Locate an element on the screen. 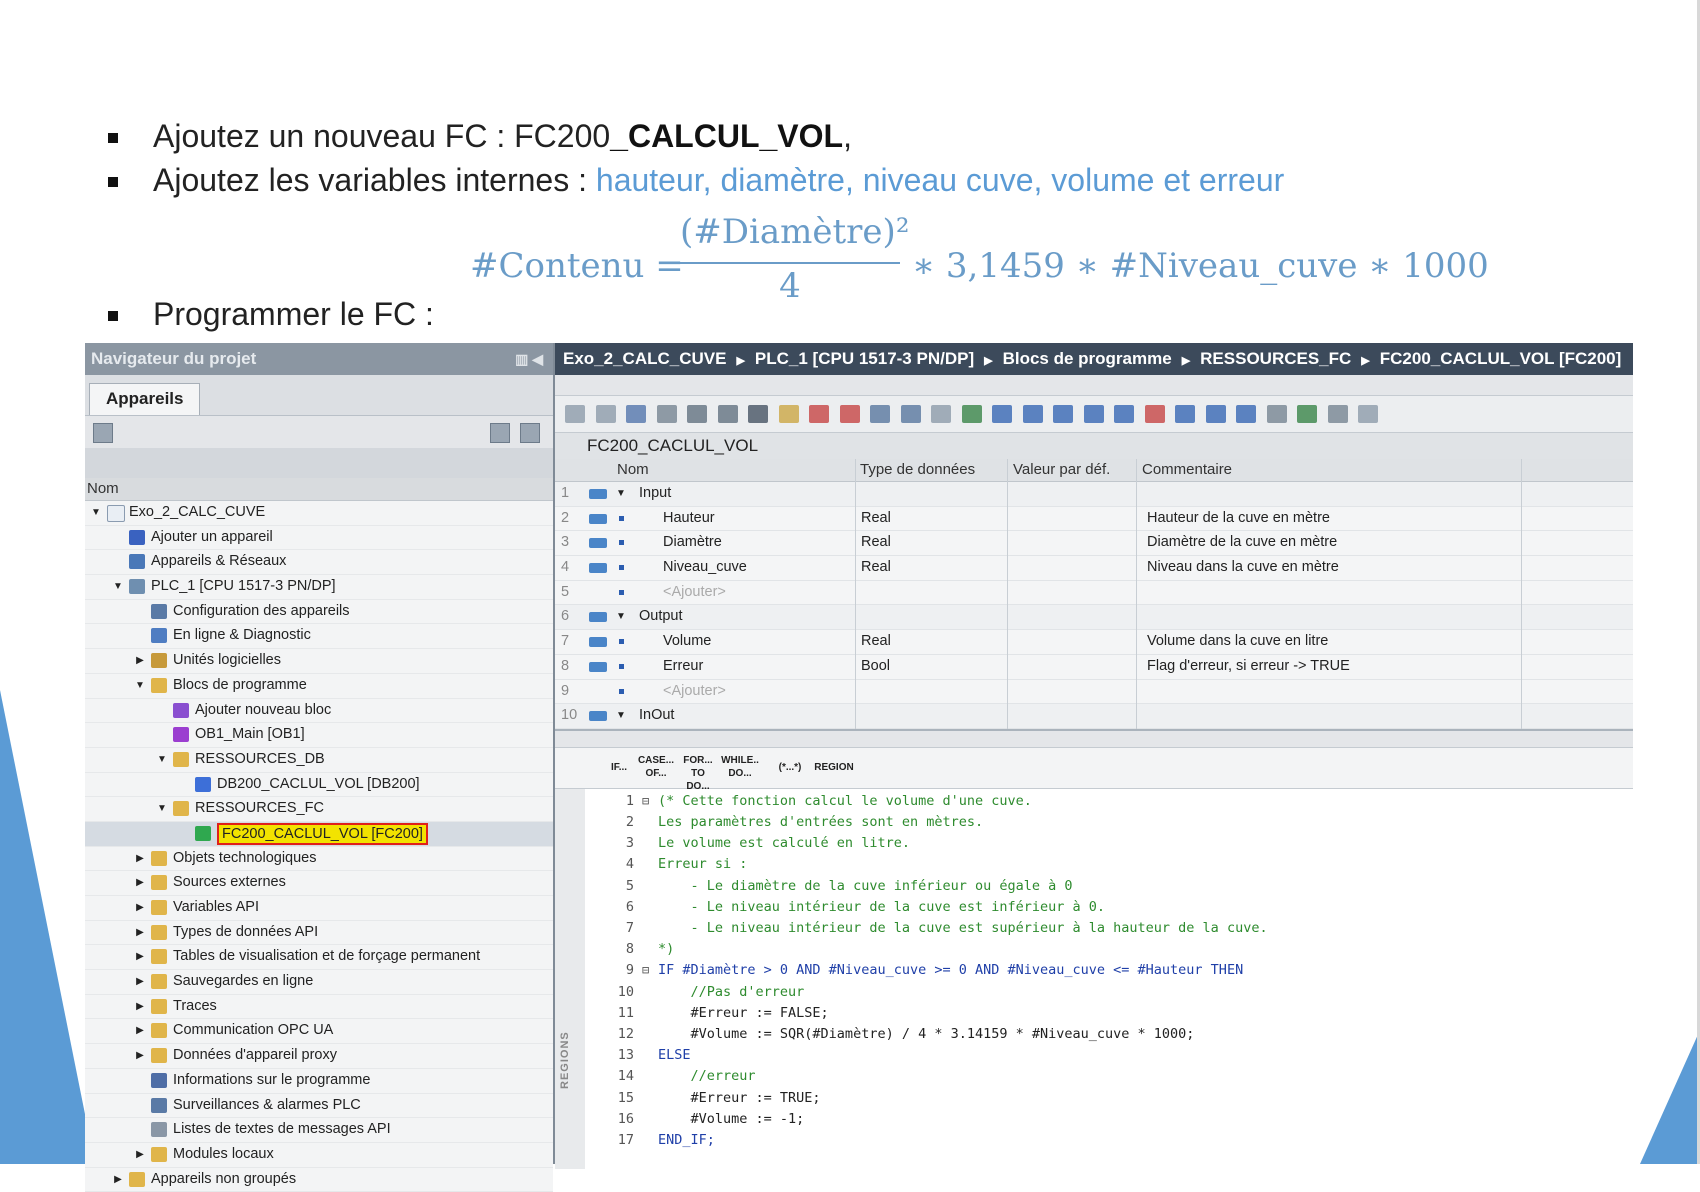  interface-row: 10 ▼ InOut is located at coordinates (1094, 716).